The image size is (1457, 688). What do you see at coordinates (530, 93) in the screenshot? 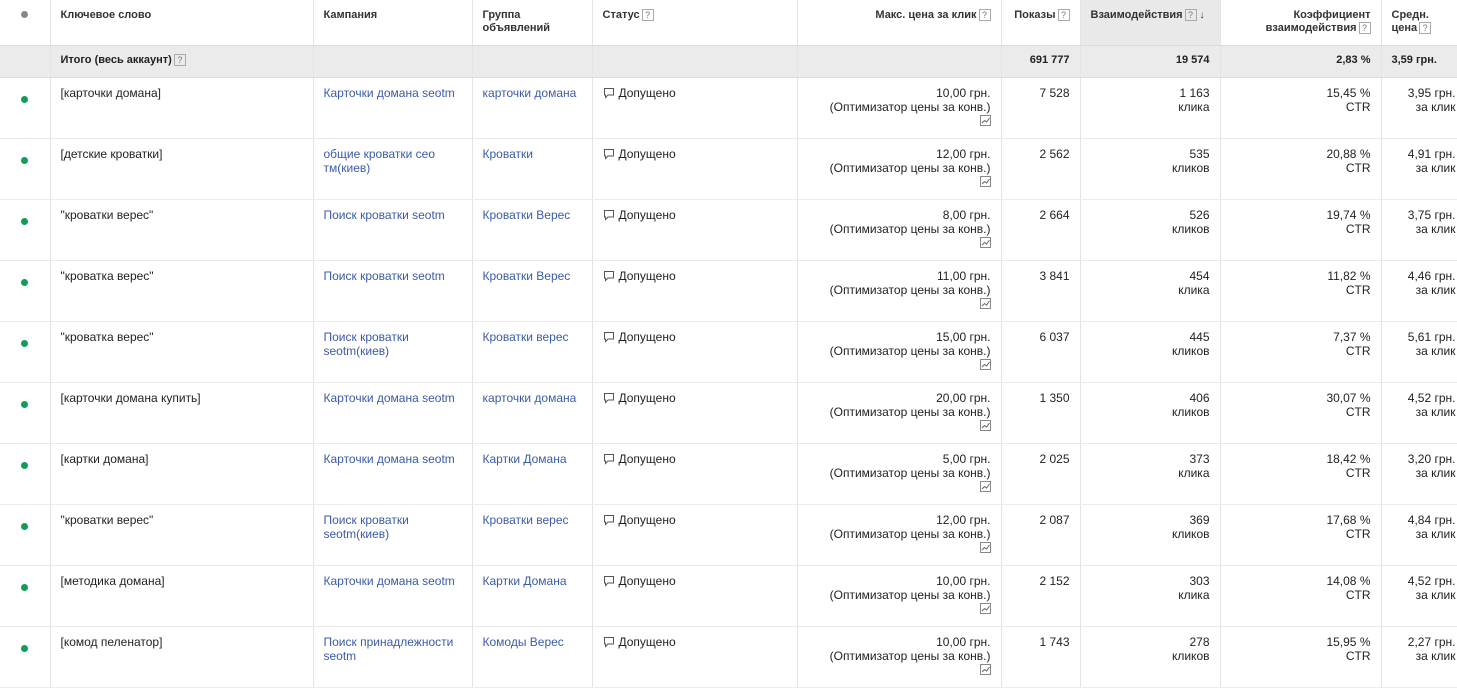
I see `adgroup-link: карточки домана` at bounding box center [530, 93].